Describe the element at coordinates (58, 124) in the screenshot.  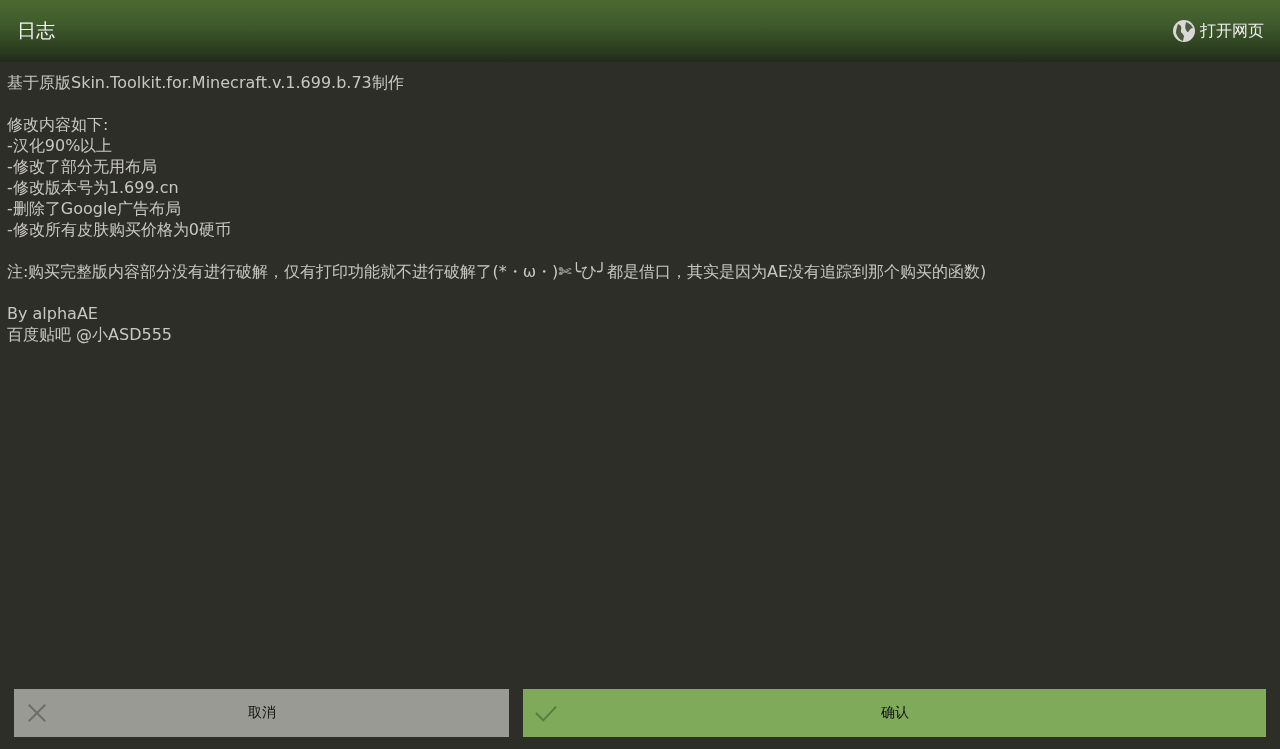
I see `log-text-line: 修改内容如下:` at that location.